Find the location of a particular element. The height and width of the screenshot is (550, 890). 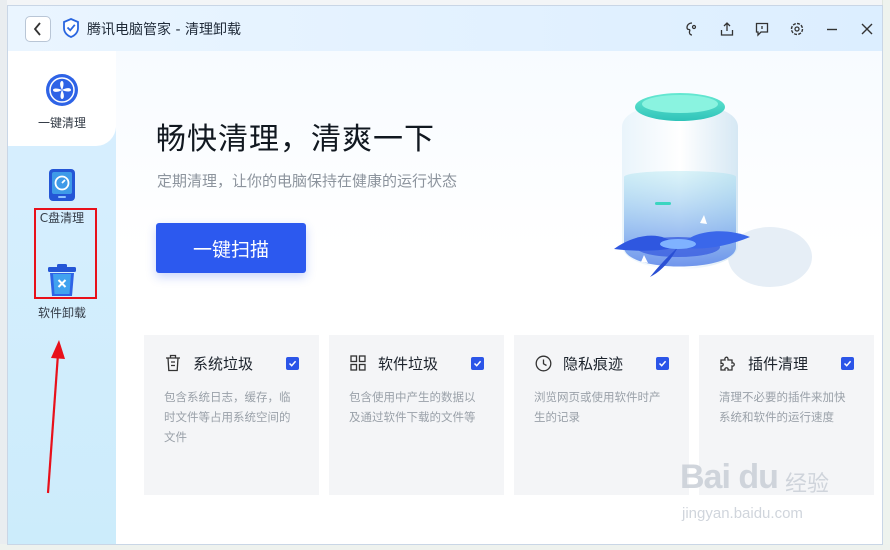

settings-button is located at coordinates (796, 28).